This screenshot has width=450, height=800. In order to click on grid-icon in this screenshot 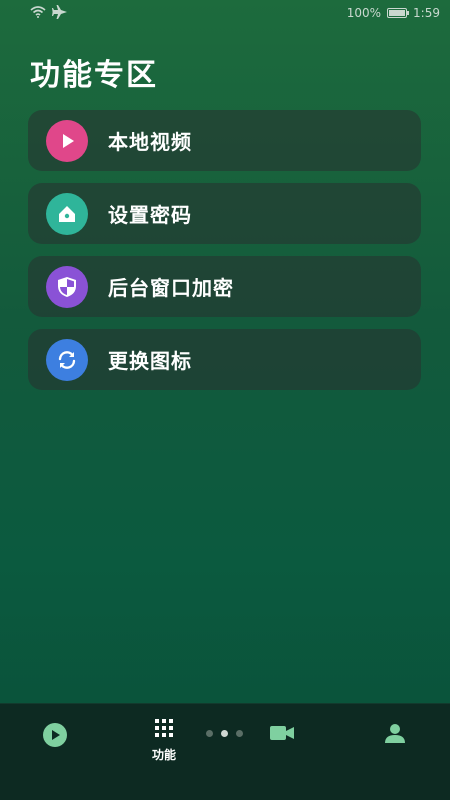, I will do `click(164, 730)`.